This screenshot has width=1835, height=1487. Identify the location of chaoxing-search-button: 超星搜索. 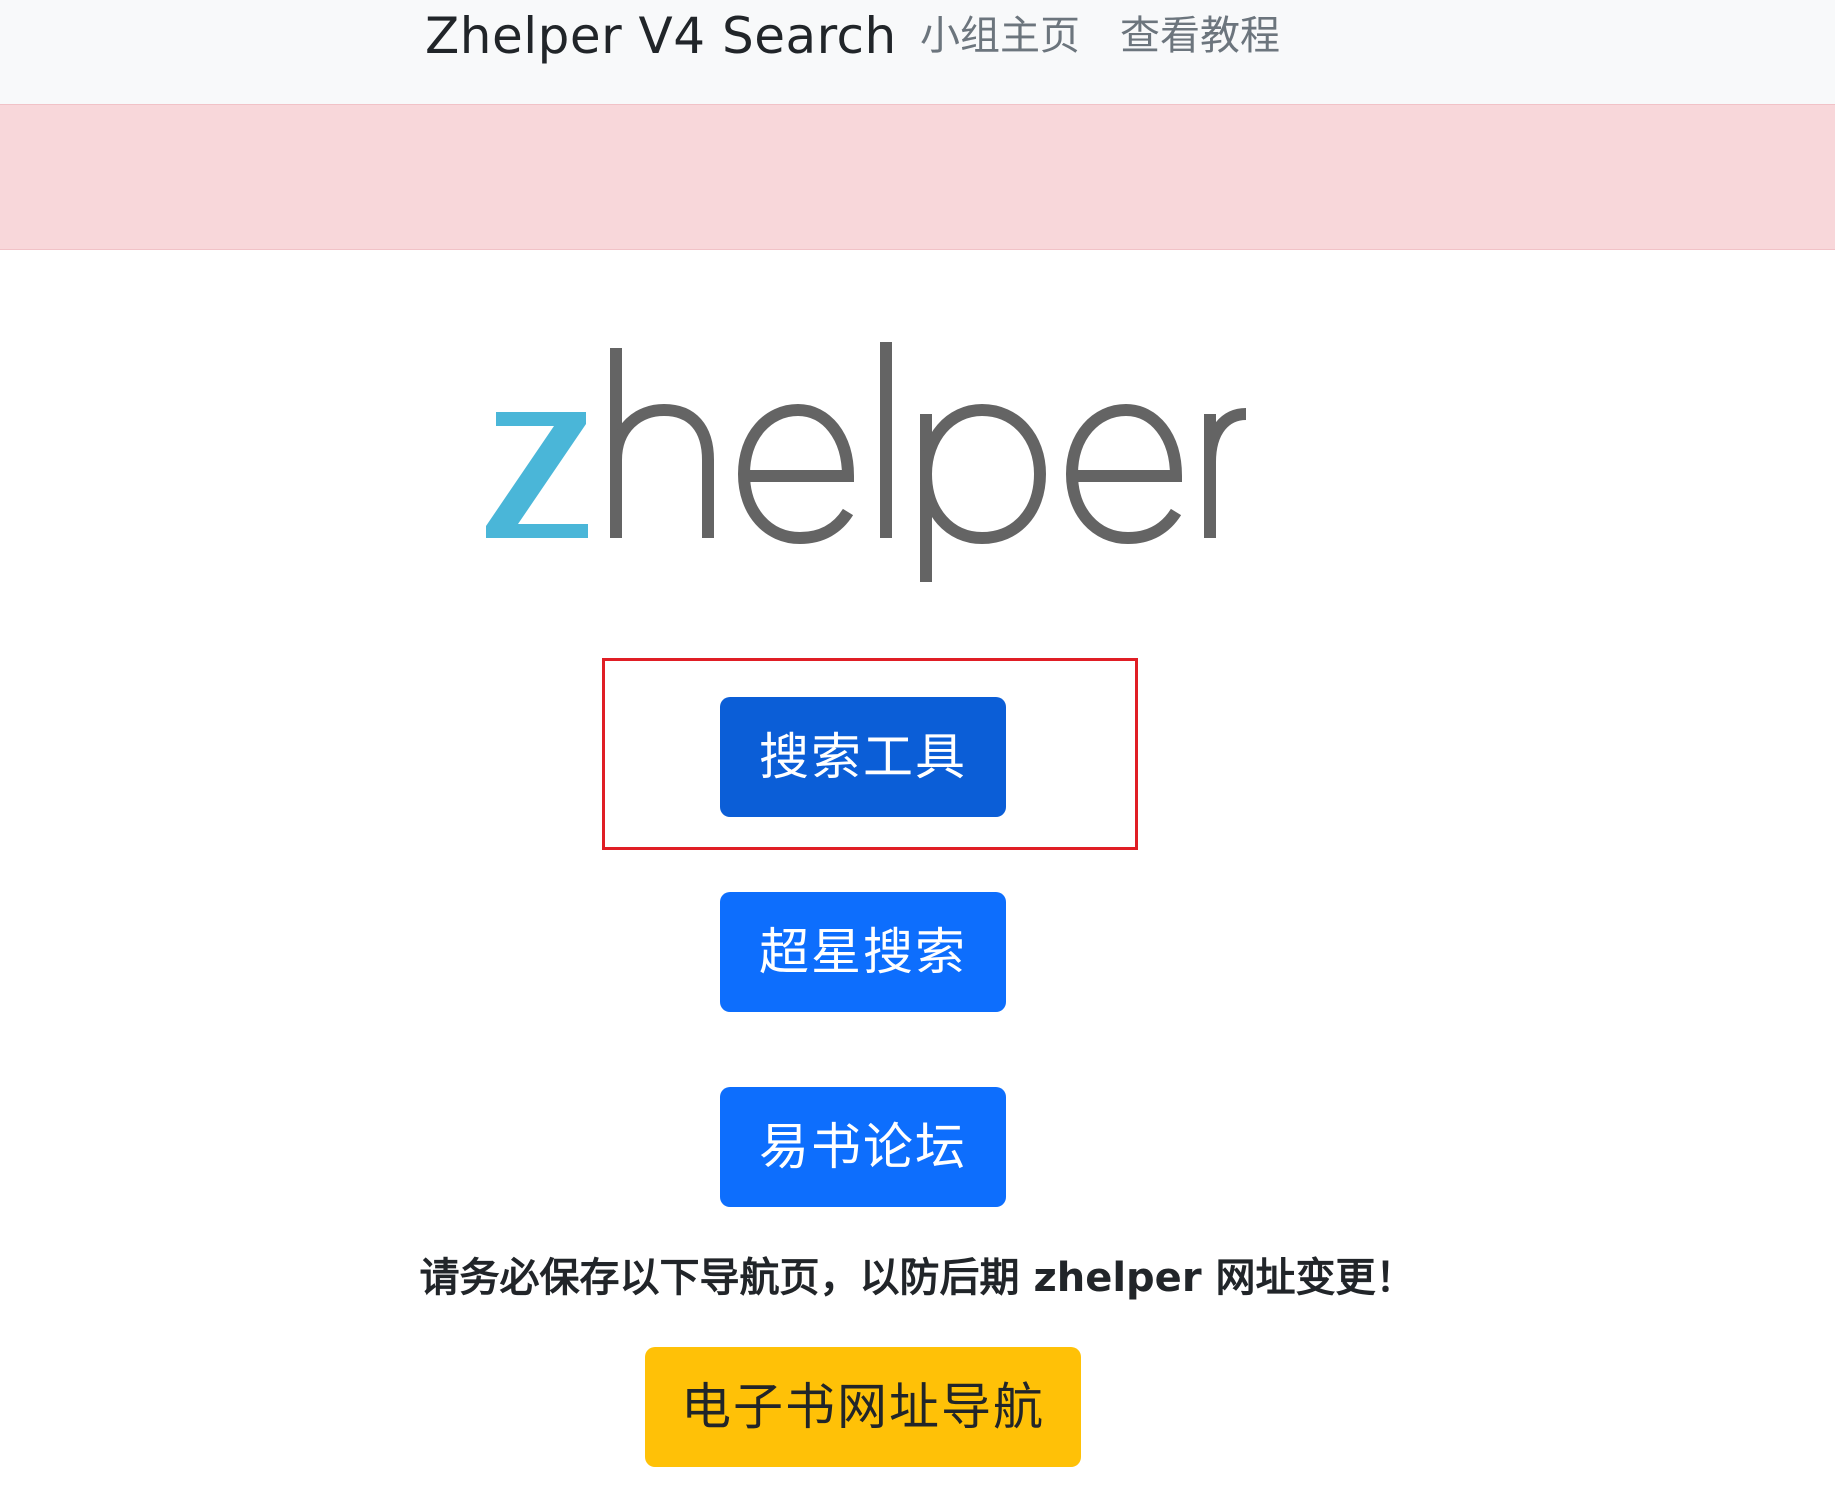
(863, 952).